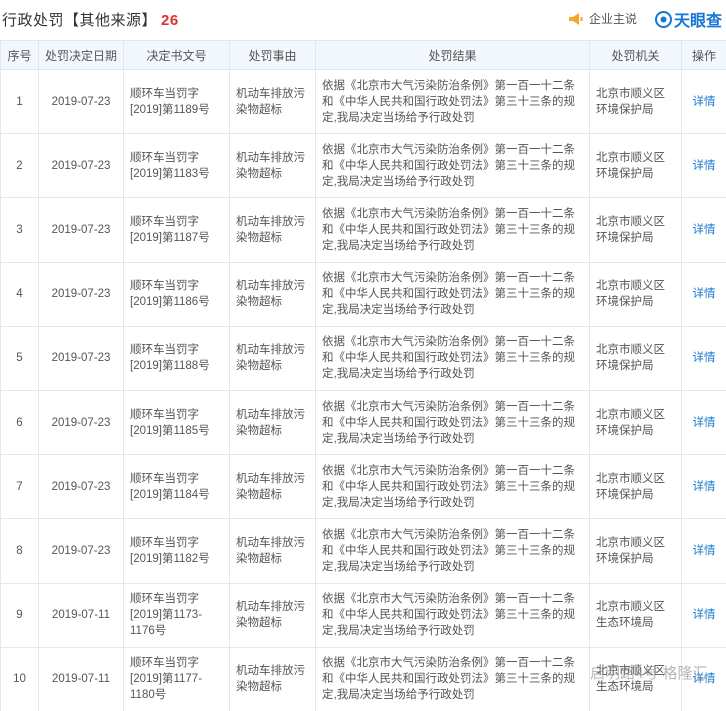 The width and height of the screenshot is (726, 711). Describe the element at coordinates (176, 55) in the screenshot. I see `col-header-doc-number: 决定书文号` at that location.